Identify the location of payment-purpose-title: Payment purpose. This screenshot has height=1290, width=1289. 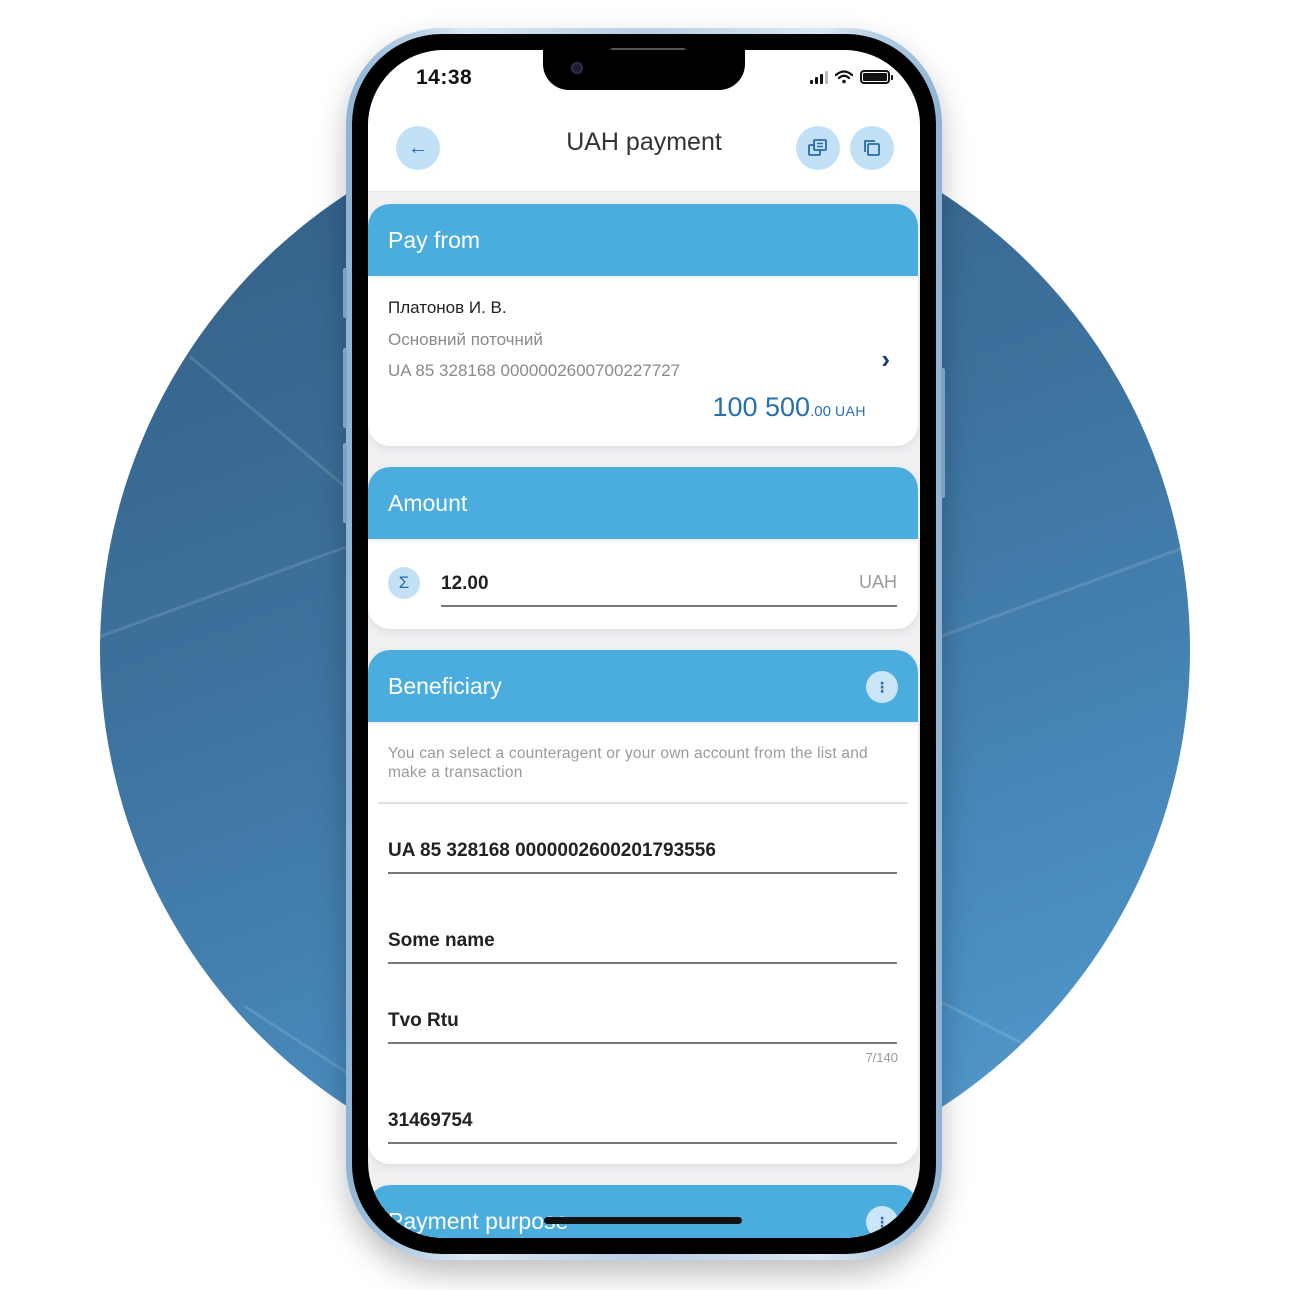
(478, 1220).